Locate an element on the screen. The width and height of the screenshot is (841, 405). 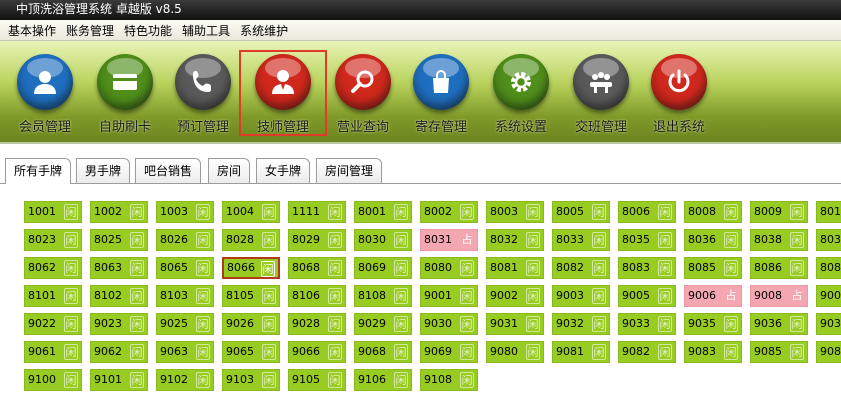
tag-card: 9023 闲 is located at coordinates (119, 324).